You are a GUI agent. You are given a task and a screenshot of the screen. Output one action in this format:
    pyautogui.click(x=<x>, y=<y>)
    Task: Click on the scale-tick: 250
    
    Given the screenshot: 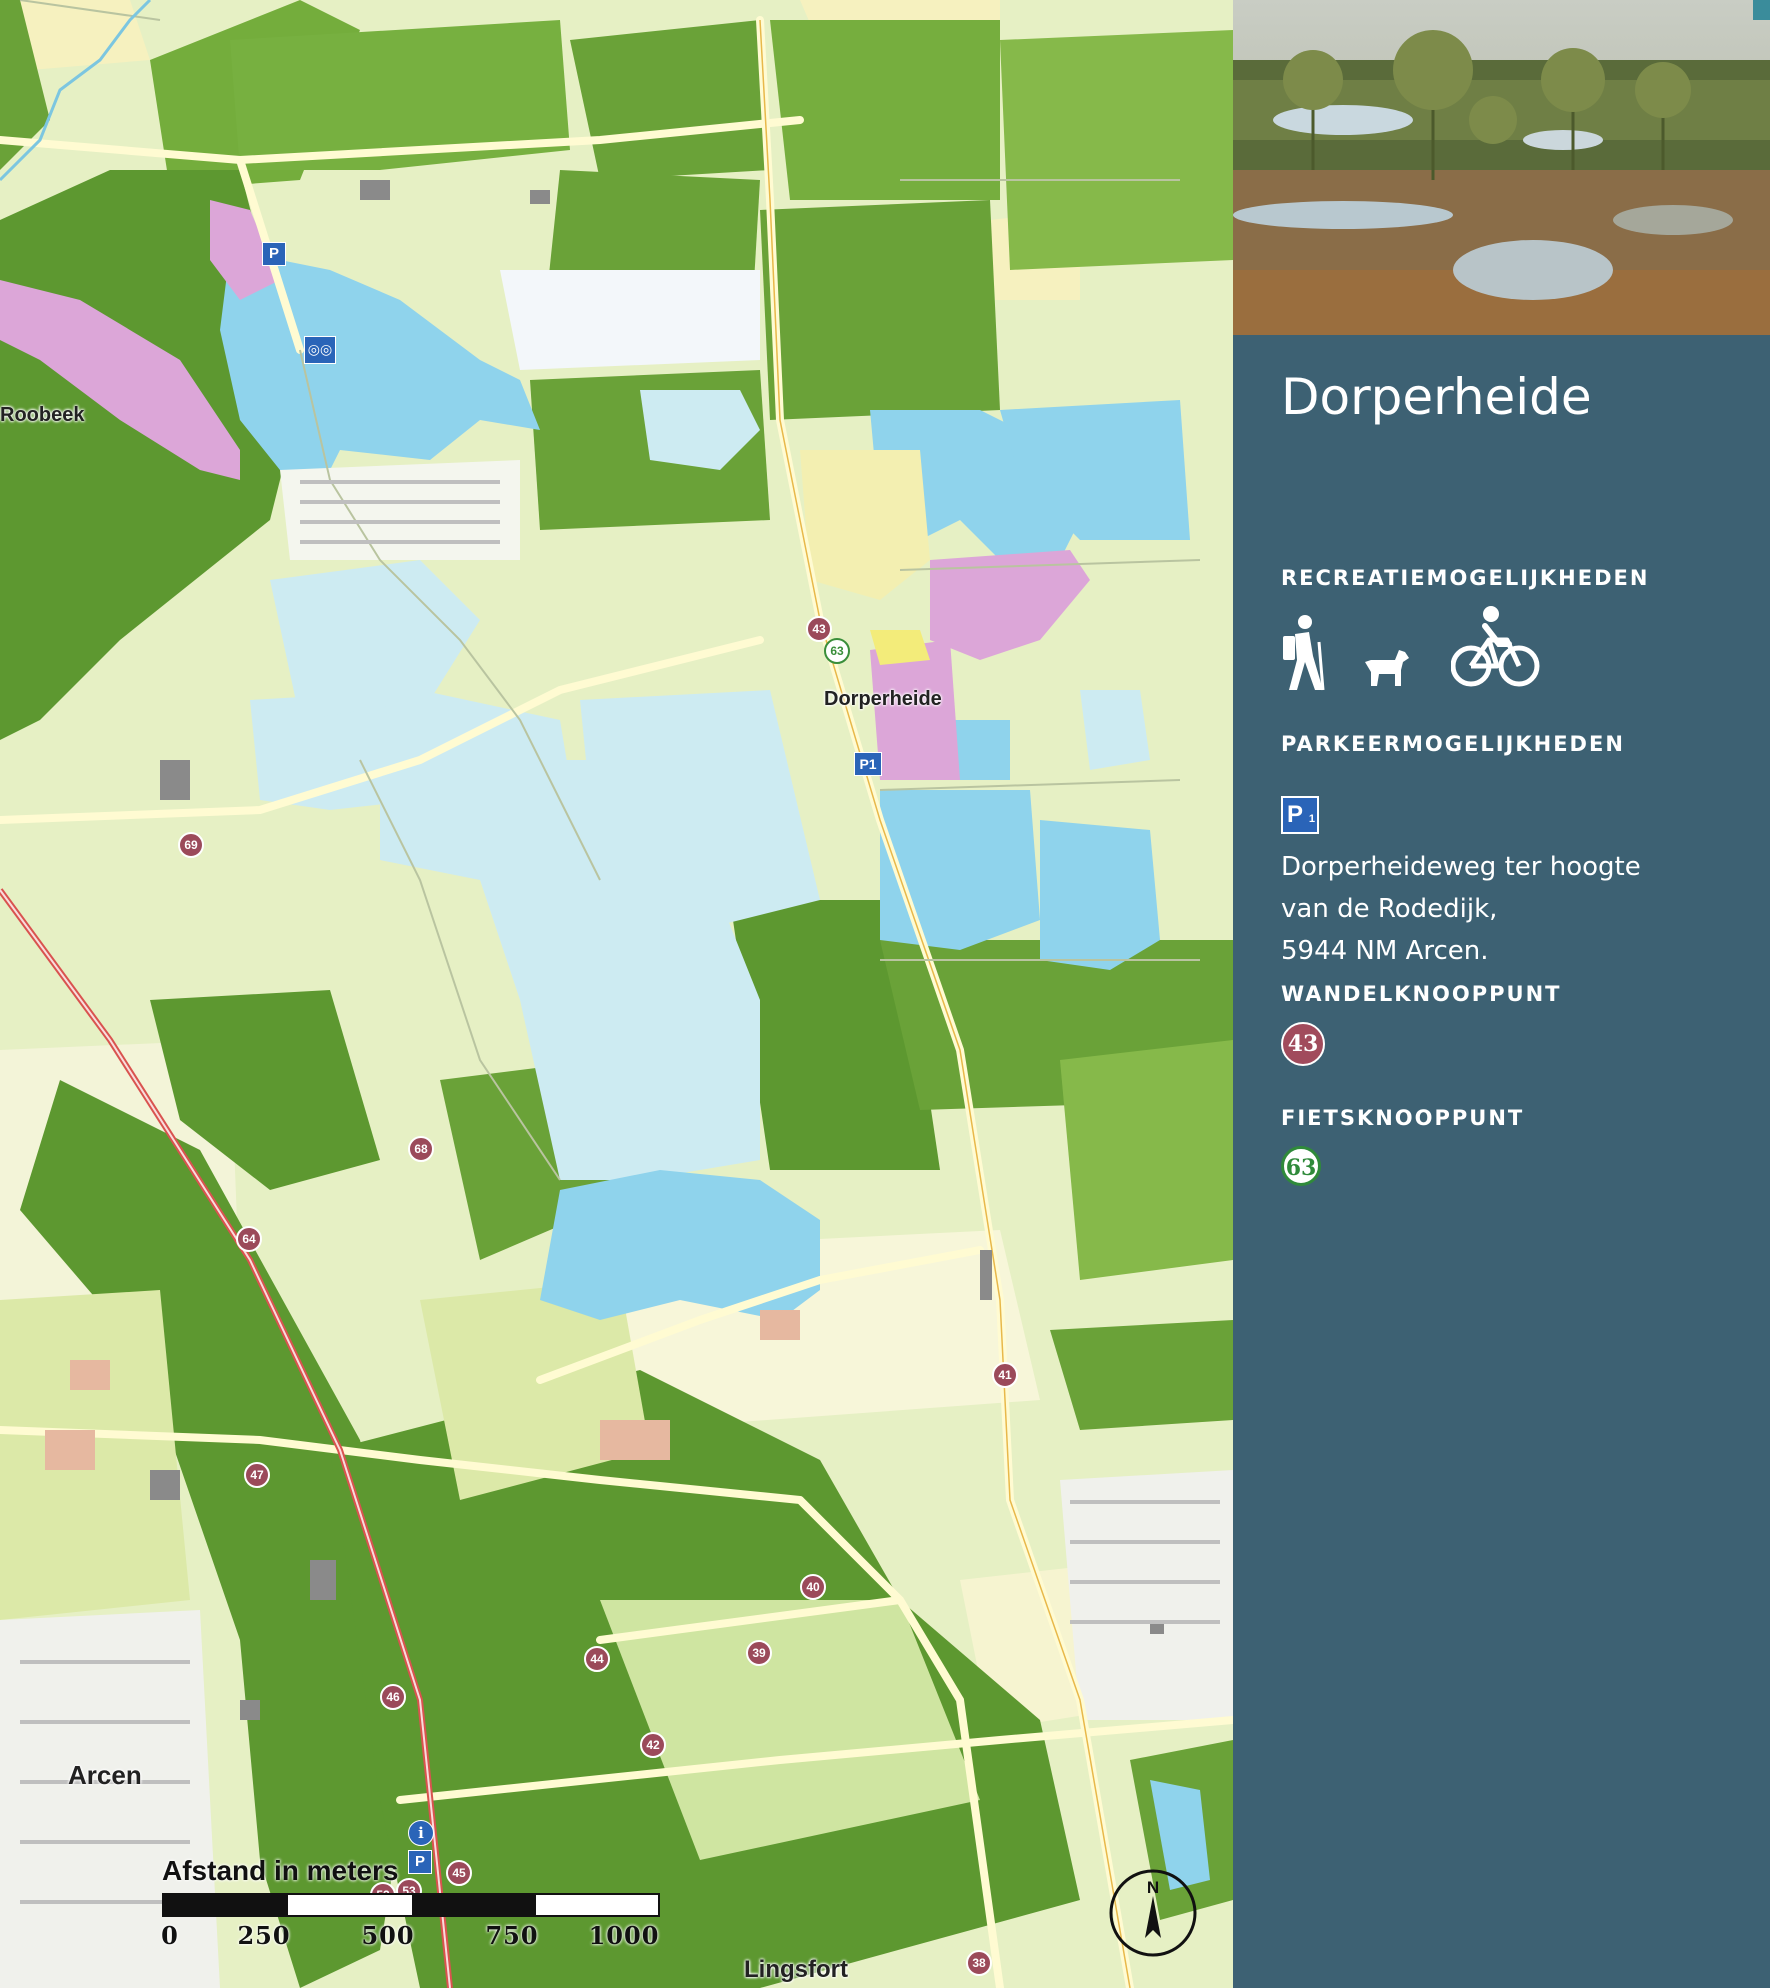 What is the action you would take?
    pyautogui.click(x=264, y=1935)
    